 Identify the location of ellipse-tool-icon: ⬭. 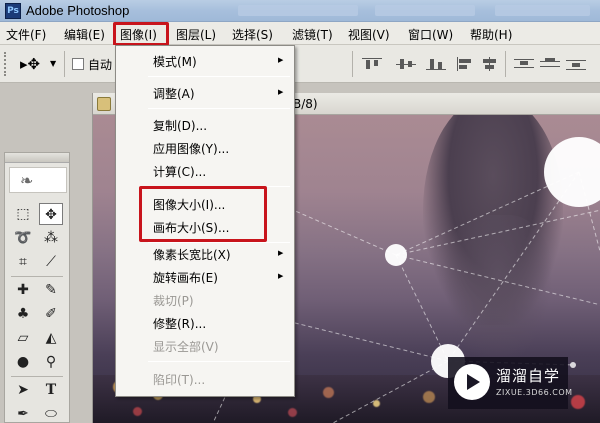
(51, 413).